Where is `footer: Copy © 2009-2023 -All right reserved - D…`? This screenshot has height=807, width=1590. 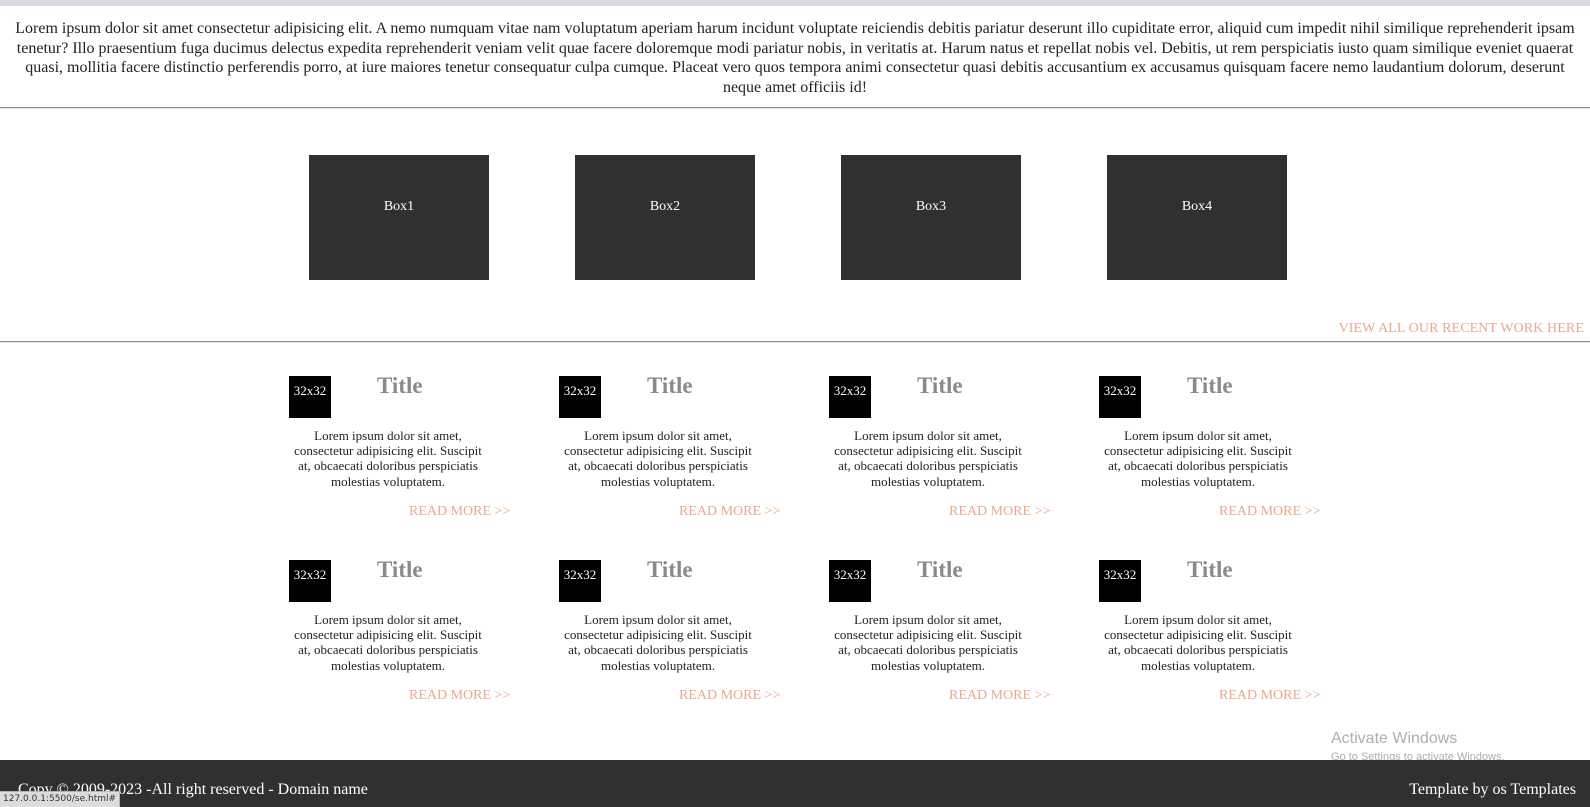
footer: Copy © 2009-2023 -All right reserved - D… is located at coordinates (795, 783).